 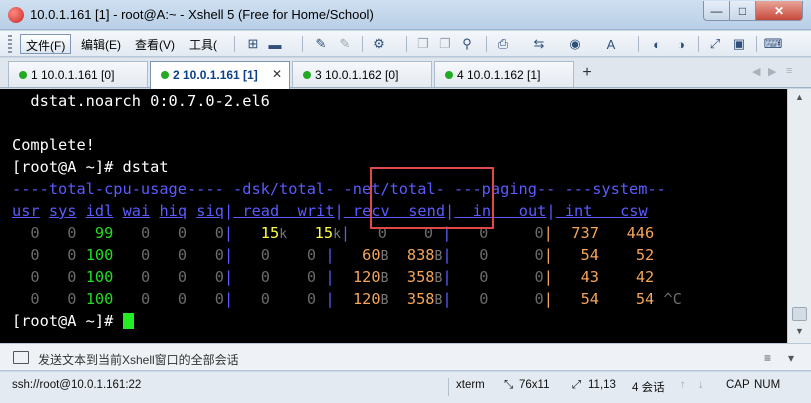 What do you see at coordinates (799, 333) in the screenshot?
I see `scroll-down-icon: ▼` at bounding box center [799, 333].